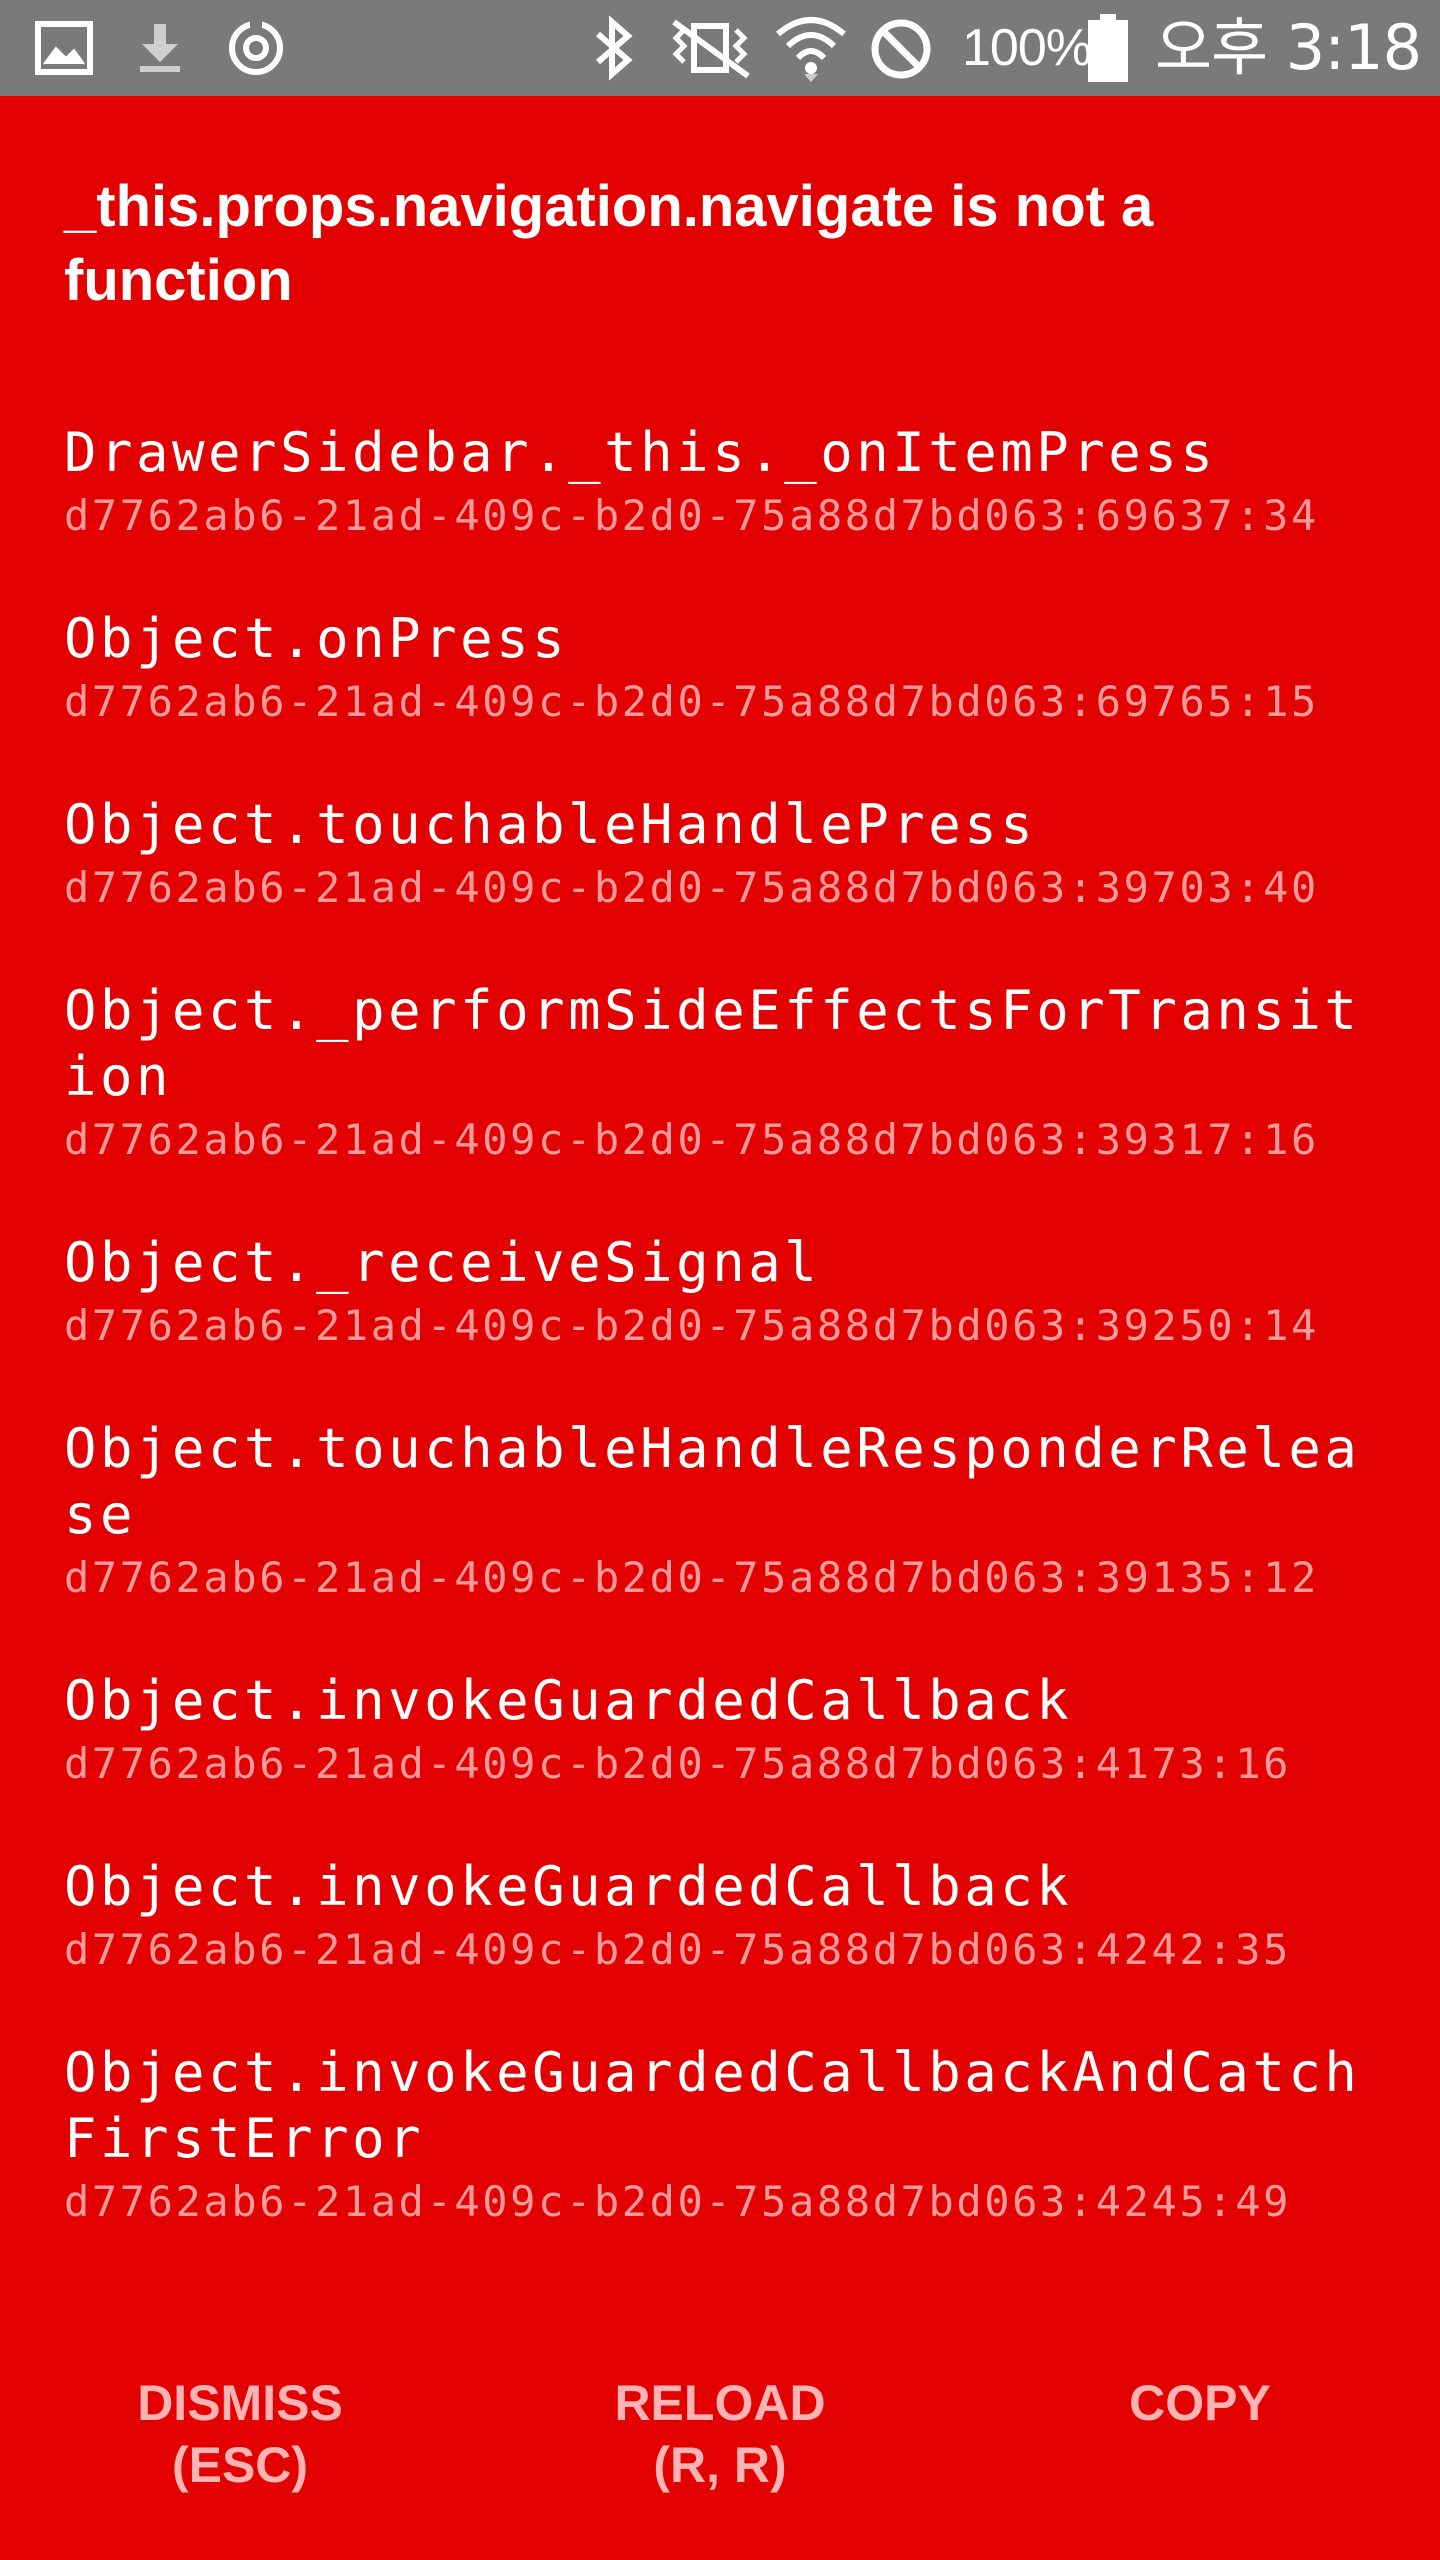  What do you see at coordinates (640, 452) in the screenshot?
I see `frame-method: DrawerSidebar._this._onItemPress` at bounding box center [640, 452].